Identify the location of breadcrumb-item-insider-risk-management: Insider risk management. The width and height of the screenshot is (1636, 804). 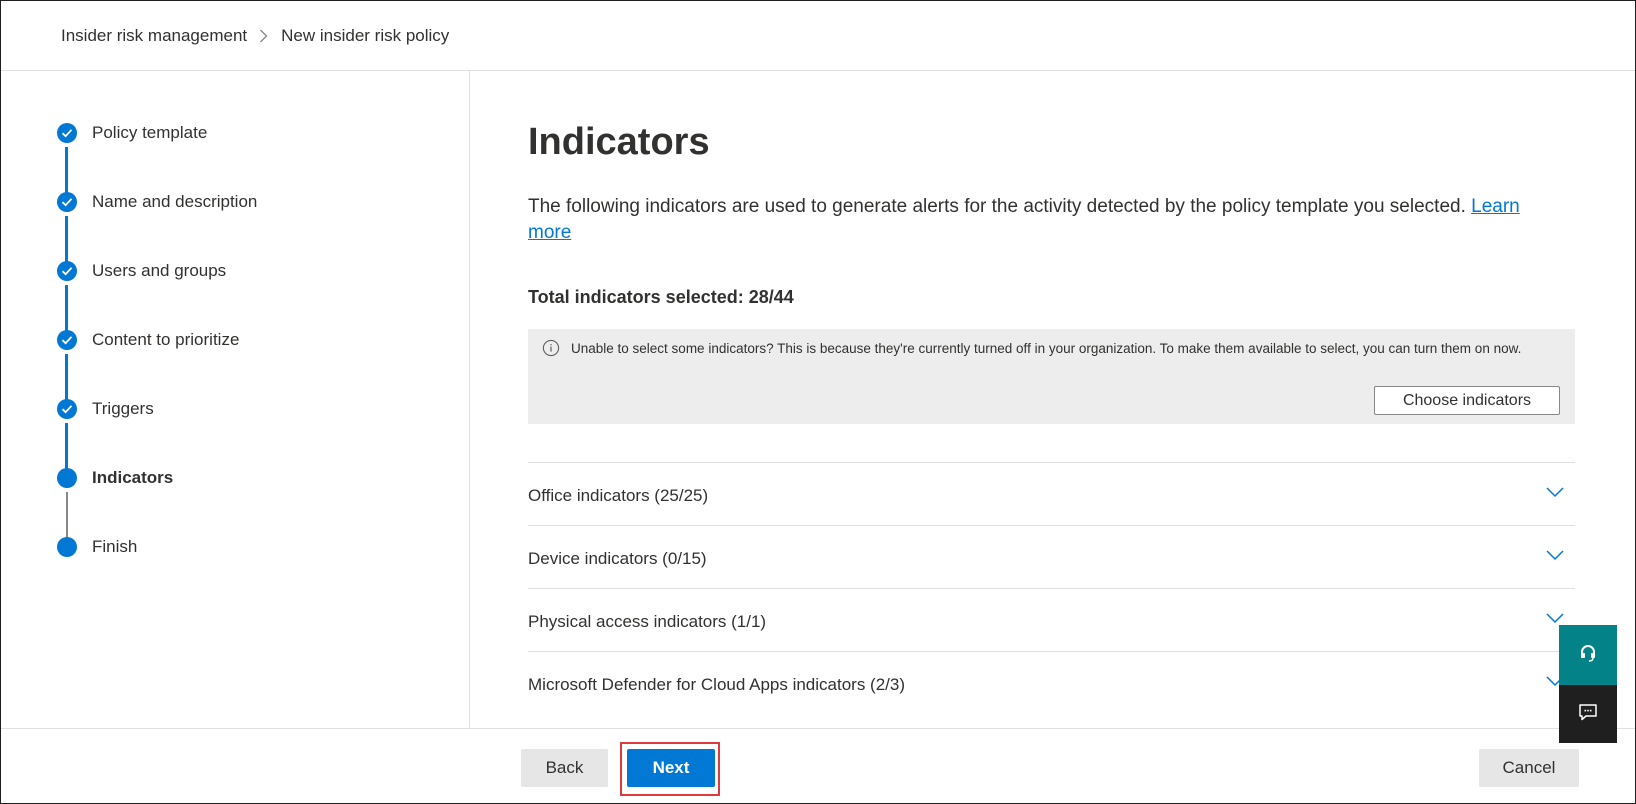
(154, 36).